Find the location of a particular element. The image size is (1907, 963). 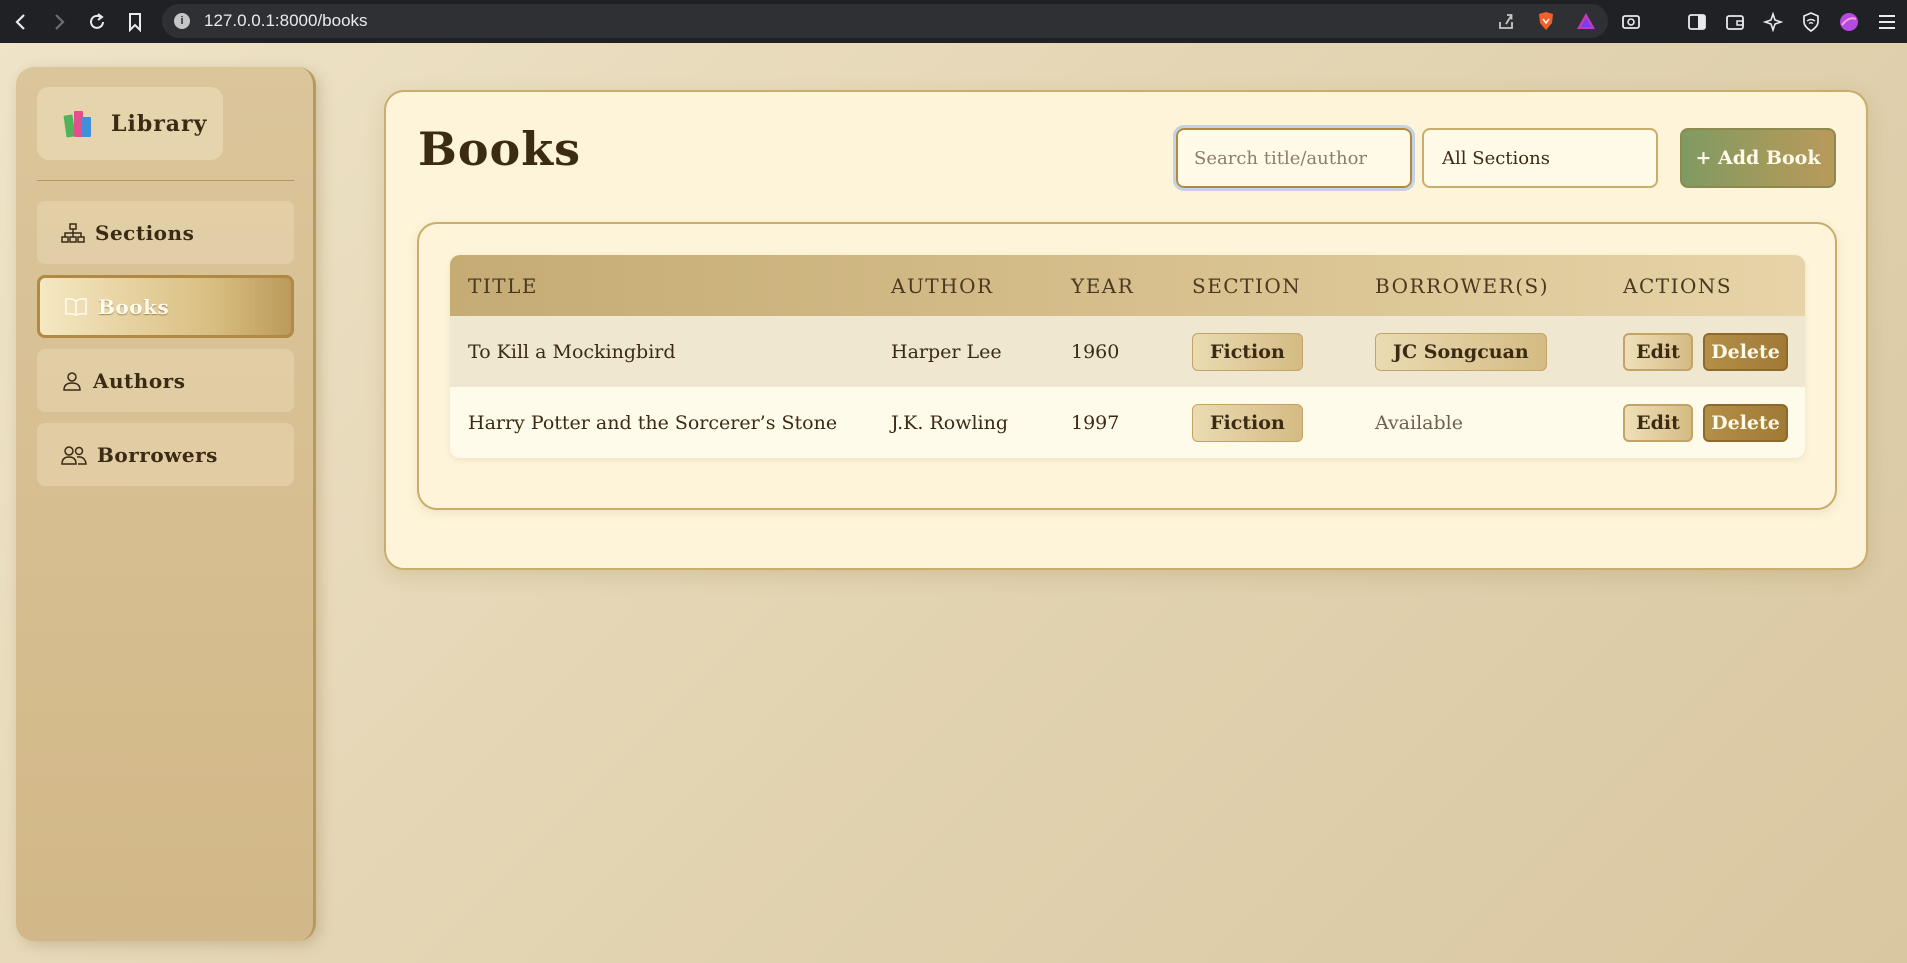

profile-avatar-icon is located at coordinates (1849, 22).